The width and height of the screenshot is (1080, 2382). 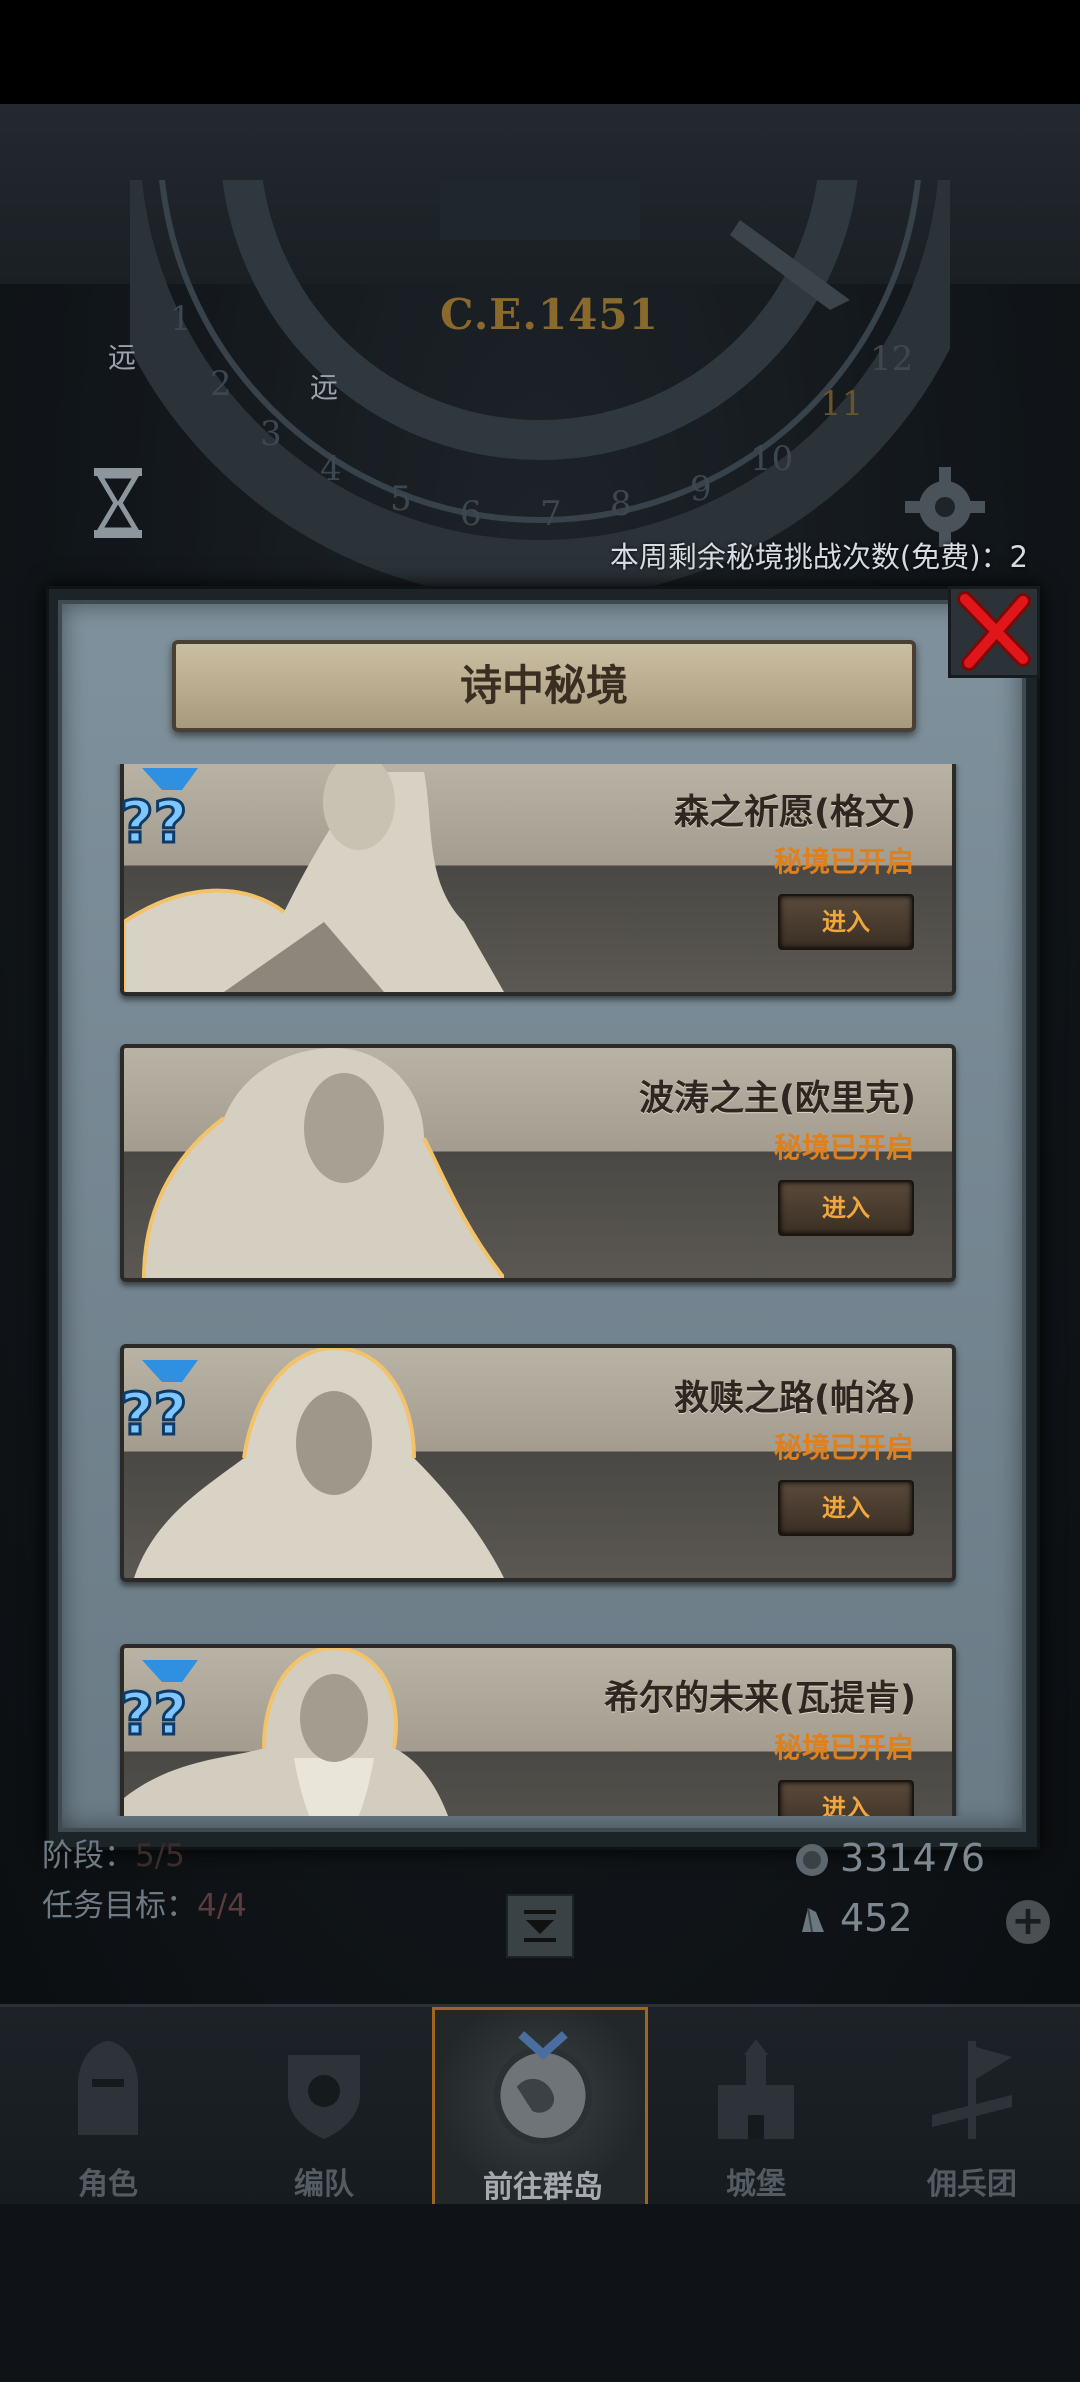 What do you see at coordinates (621, 504) in the screenshot?
I see `svg-text: 8` at bounding box center [621, 504].